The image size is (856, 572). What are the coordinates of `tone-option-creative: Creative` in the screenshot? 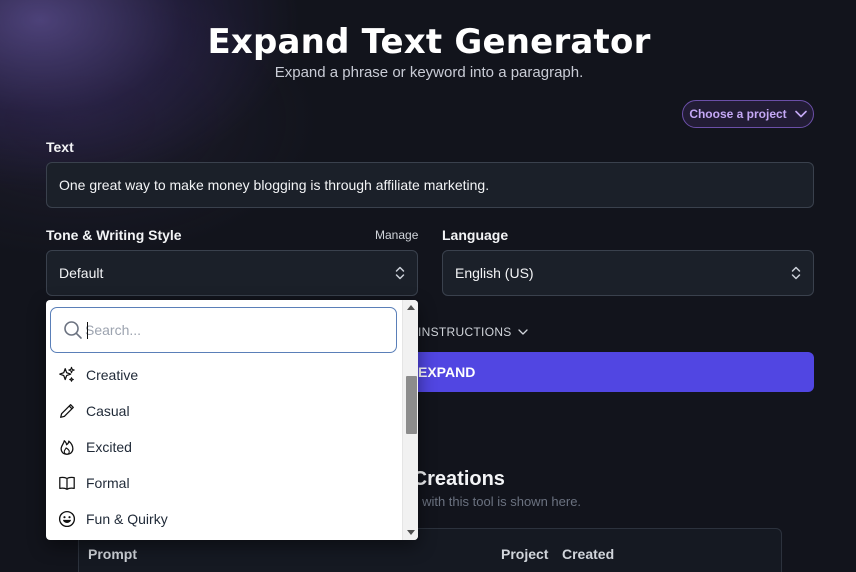 It's located at (224, 375).